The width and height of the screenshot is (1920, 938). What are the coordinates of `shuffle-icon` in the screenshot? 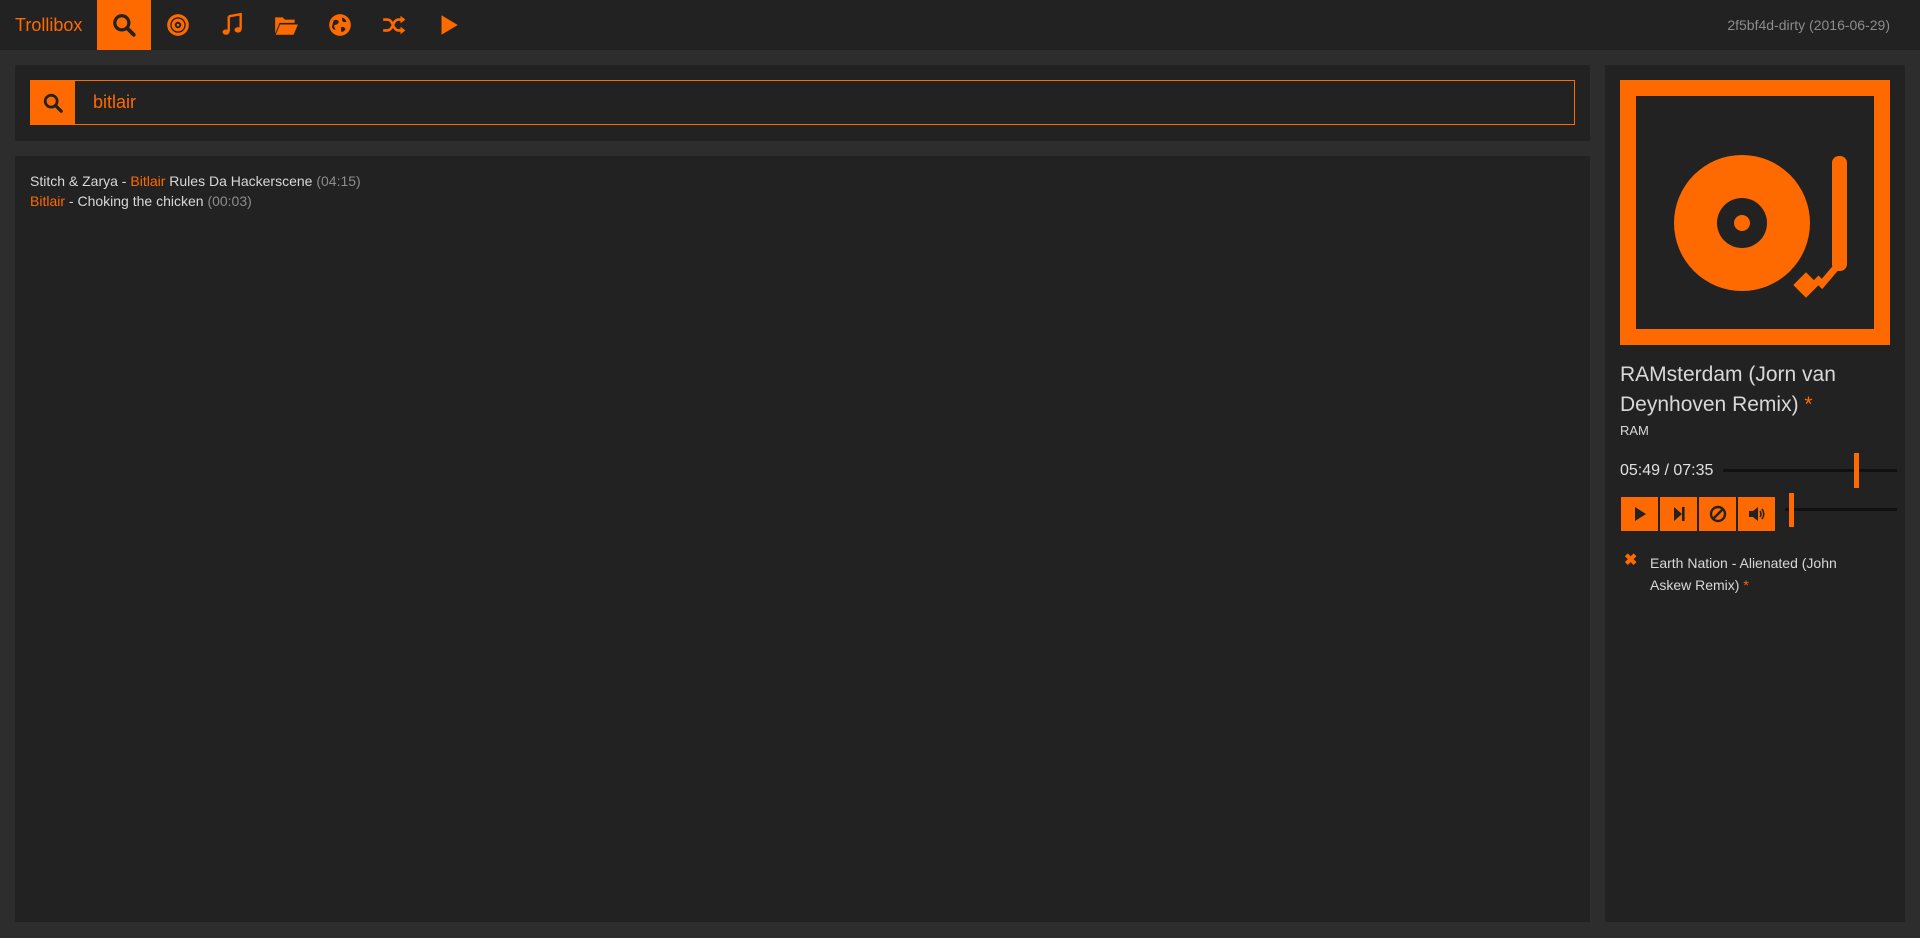 It's located at (394, 25).